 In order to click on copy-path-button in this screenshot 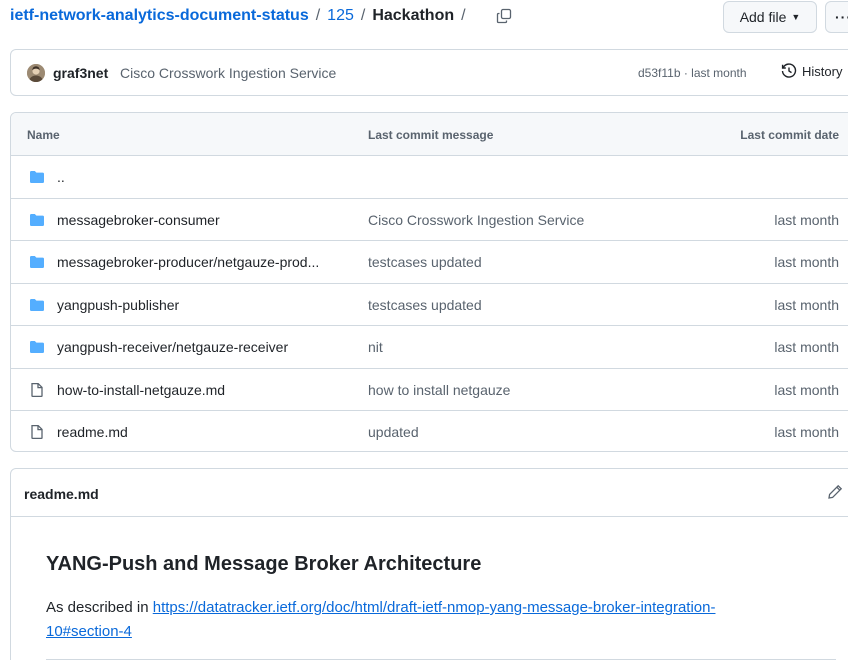, I will do `click(504, 16)`.